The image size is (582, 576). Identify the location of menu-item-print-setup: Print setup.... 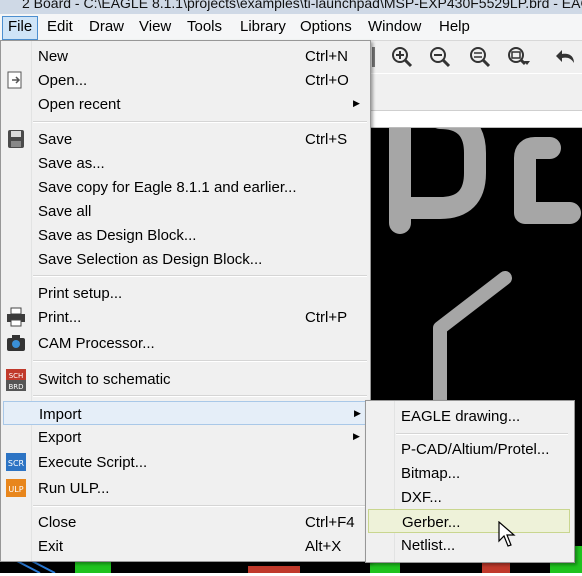
(185, 293).